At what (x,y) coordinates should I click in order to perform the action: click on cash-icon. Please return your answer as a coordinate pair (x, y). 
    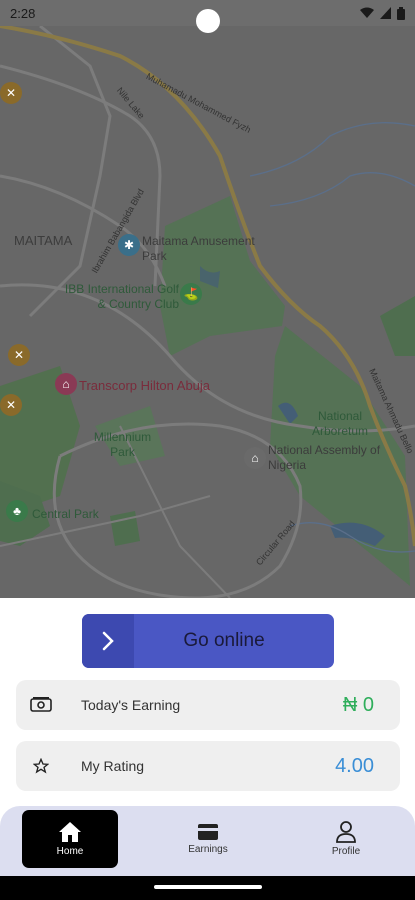
    Looking at the image, I should click on (41, 705).